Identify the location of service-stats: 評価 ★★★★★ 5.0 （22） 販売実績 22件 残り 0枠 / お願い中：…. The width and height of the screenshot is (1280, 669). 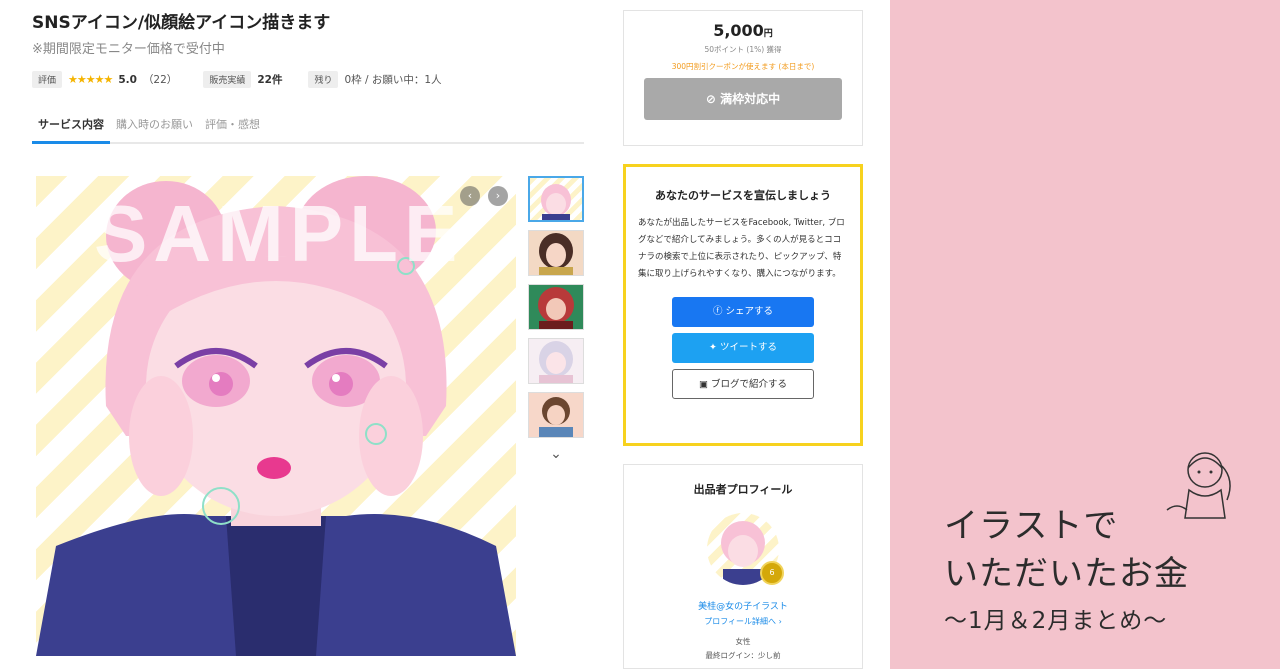
(308, 79).